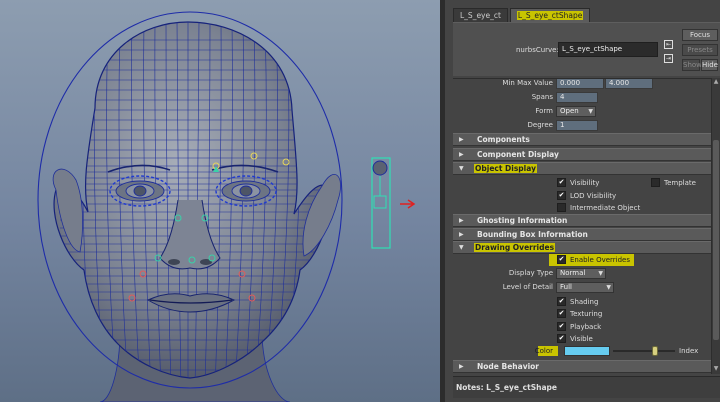  What do you see at coordinates (689, 351) in the screenshot?
I see `index-label: Index` at bounding box center [689, 351].